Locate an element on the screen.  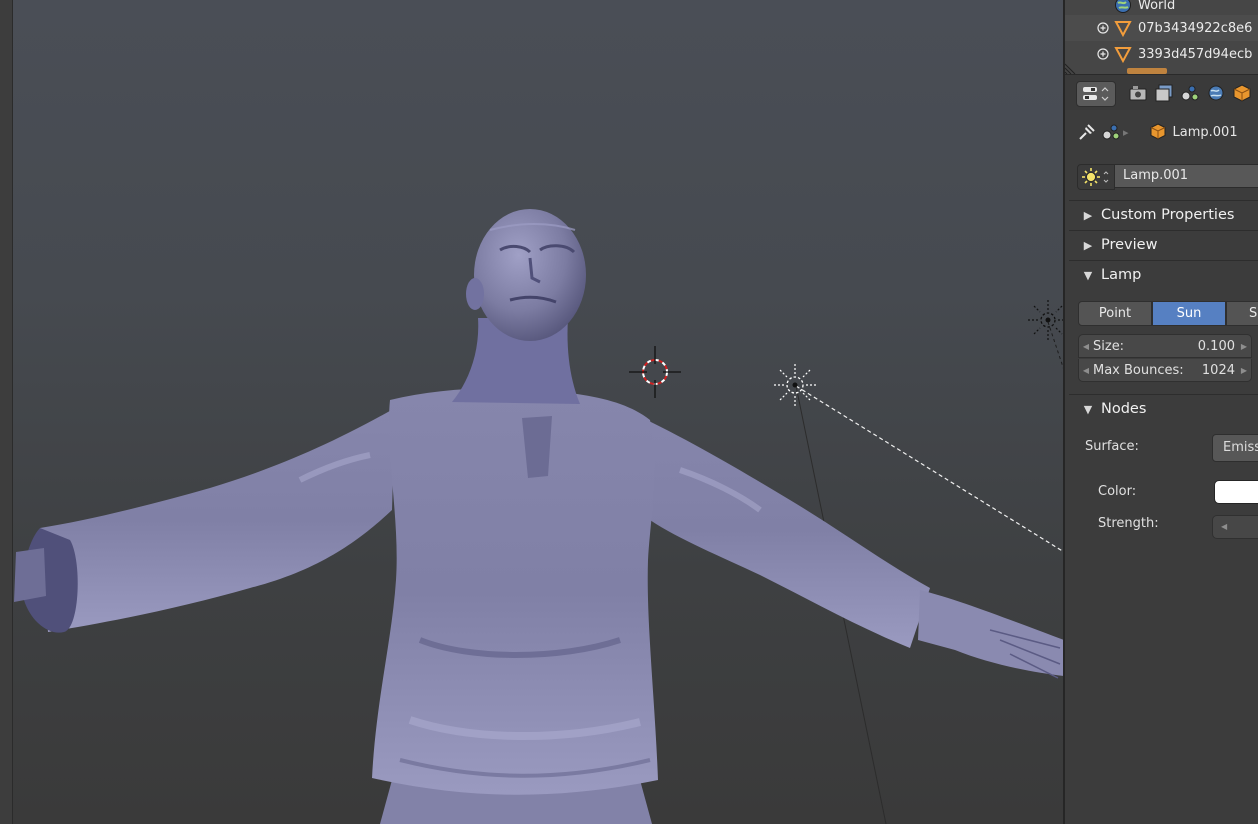
browse-lamp-button is located at coordinates (1096, 177).